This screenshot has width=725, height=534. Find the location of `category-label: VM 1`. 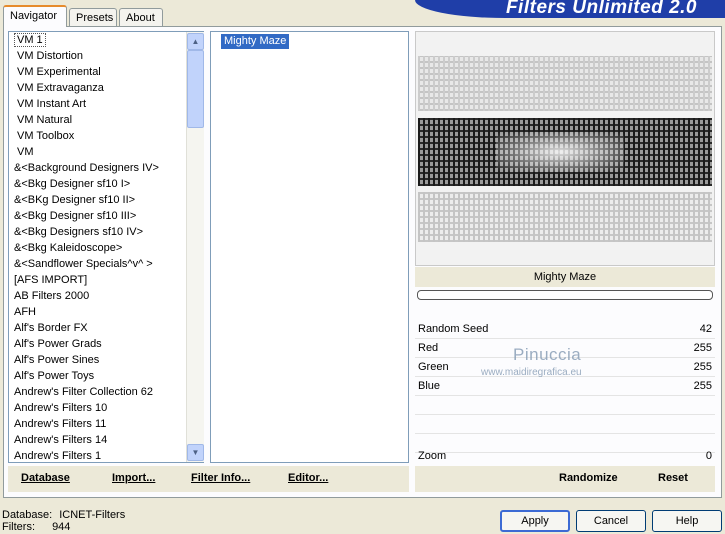

category-label: VM 1 is located at coordinates (30, 40).